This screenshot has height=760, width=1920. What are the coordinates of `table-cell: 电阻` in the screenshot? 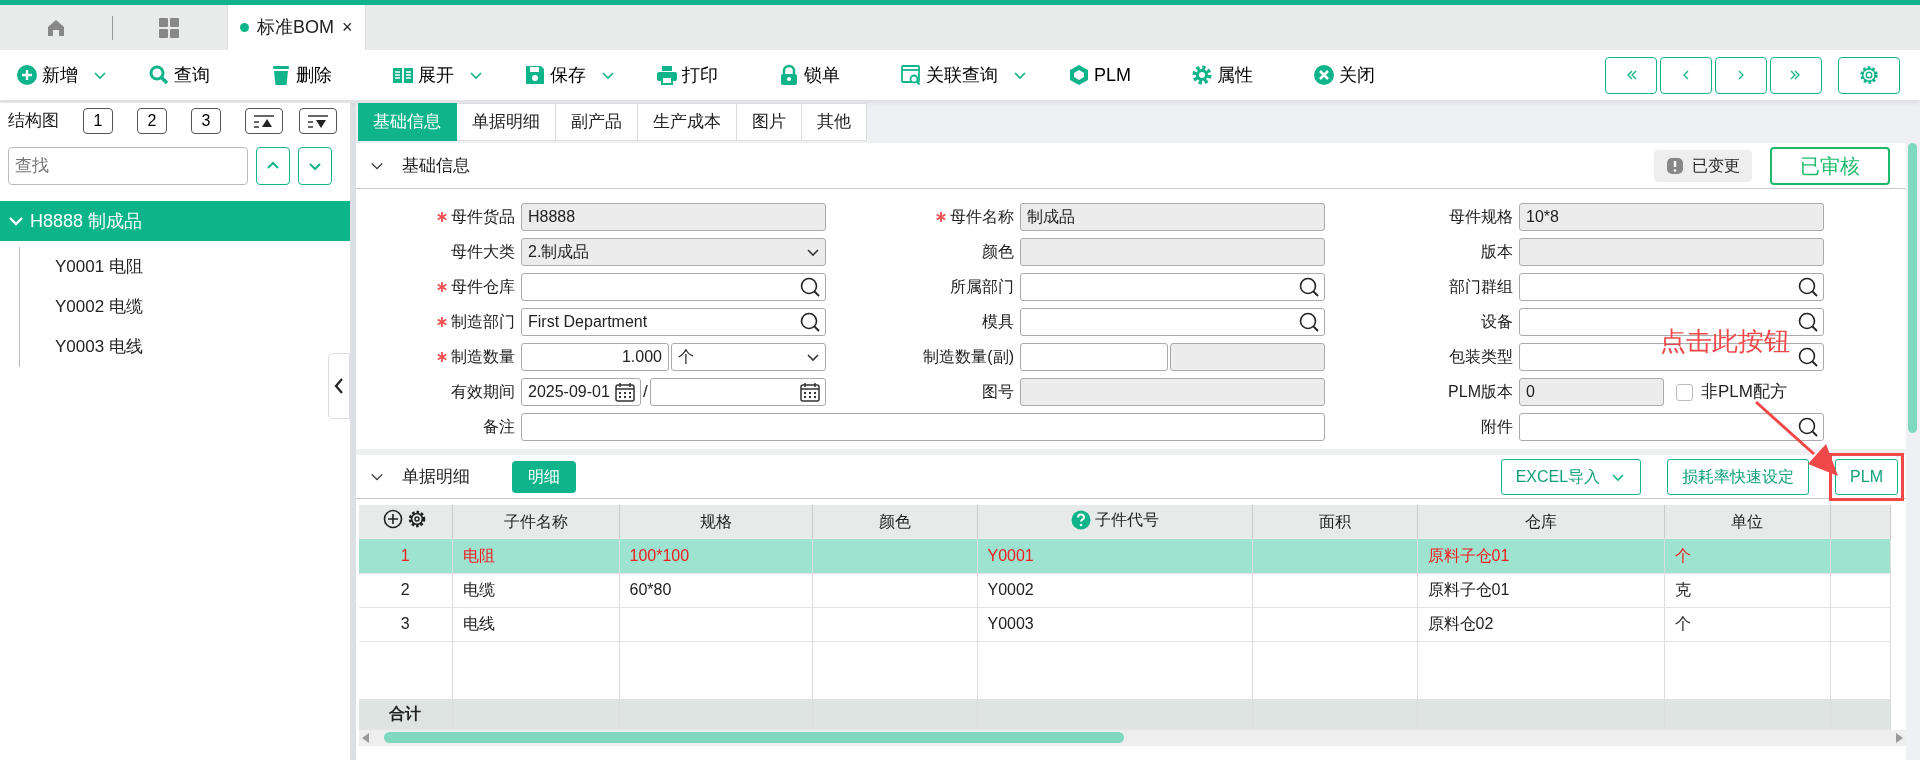 It's located at (478, 555).